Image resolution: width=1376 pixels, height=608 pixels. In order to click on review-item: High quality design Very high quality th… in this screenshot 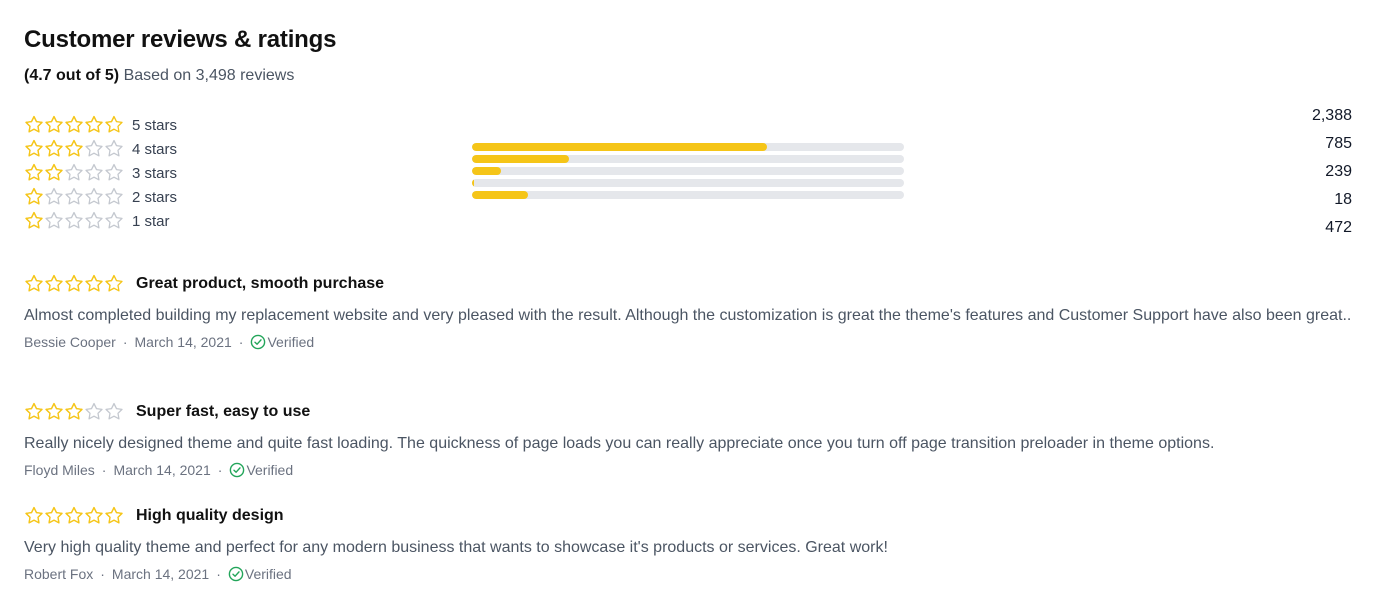, I will do `click(689, 544)`.